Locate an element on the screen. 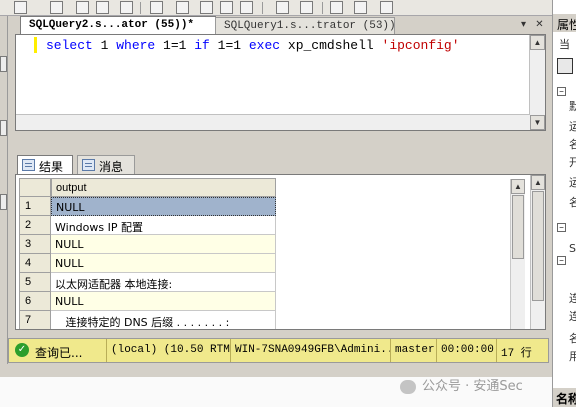 Image resolution: width=576 pixels, height=407 pixels. row-number: 6 is located at coordinates (35, 301).